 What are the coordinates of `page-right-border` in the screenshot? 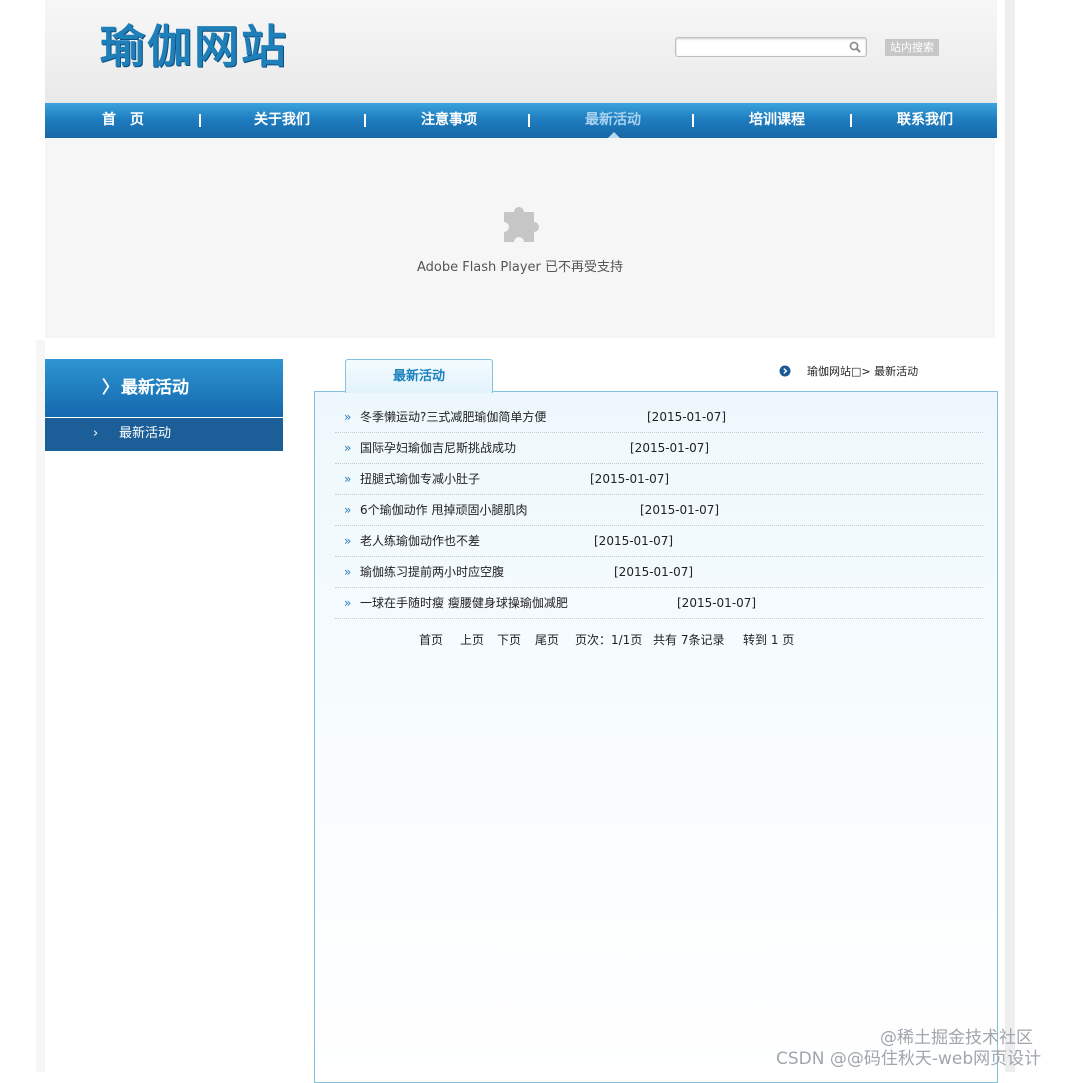 It's located at (1010, 536).